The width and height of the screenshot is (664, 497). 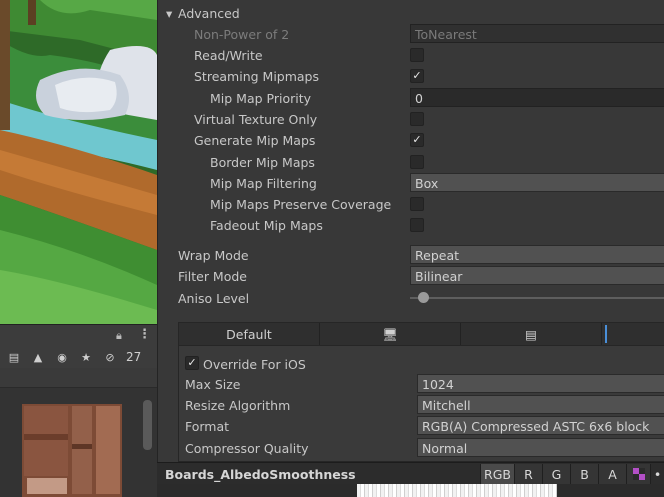 I want to click on mip-maps-preserve-coverage-row: Mip Maps Preserve Coverage, so click(x=411, y=204).